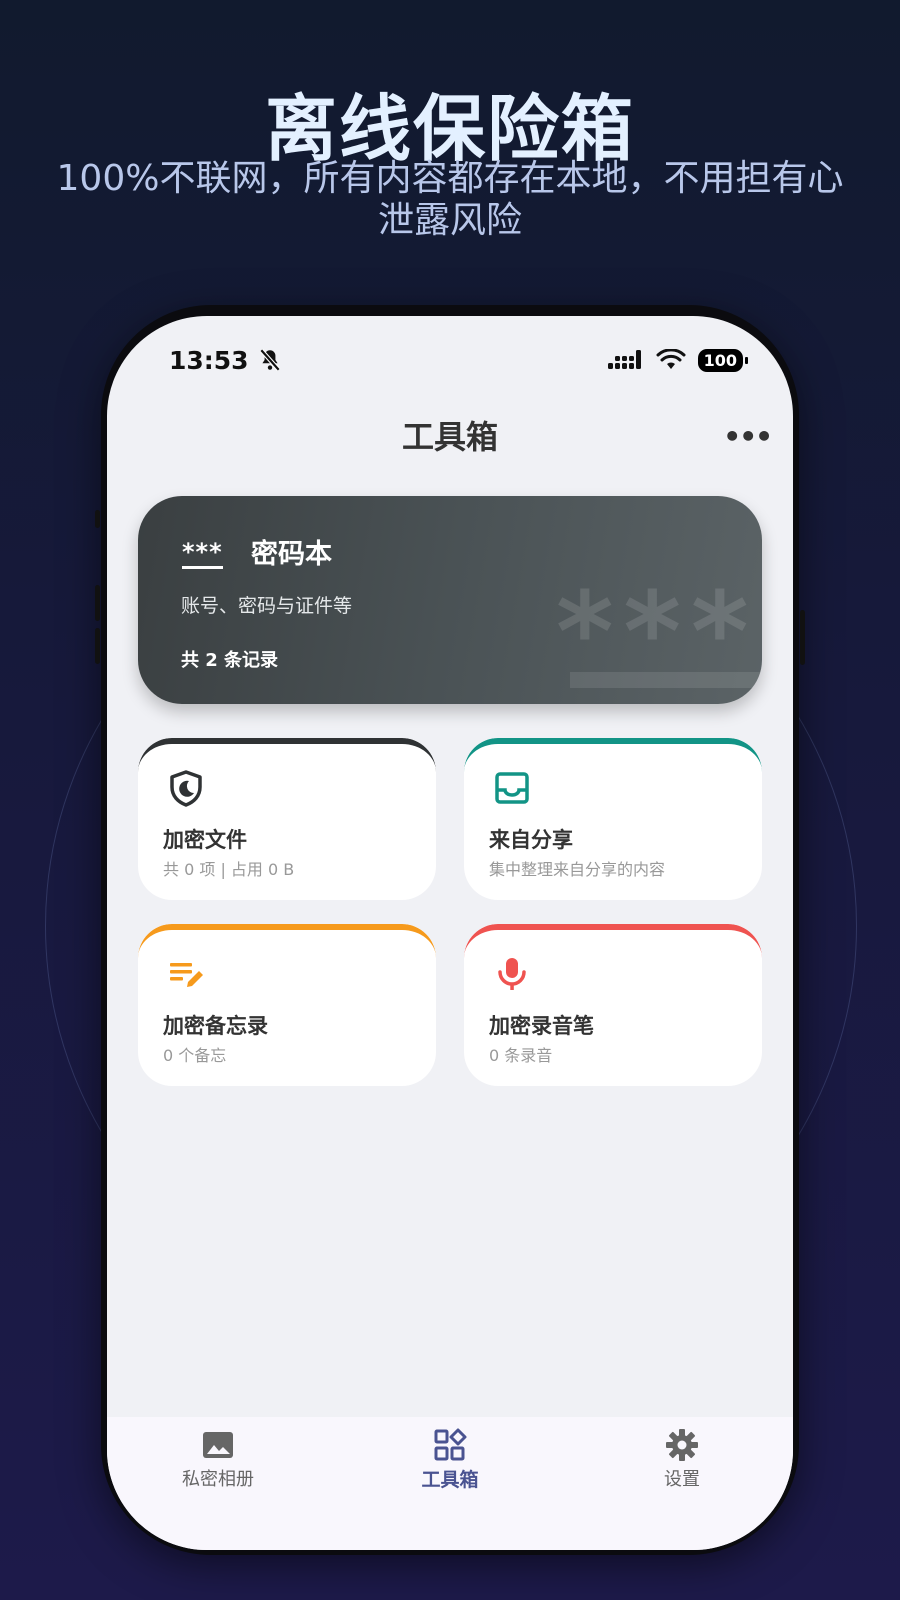 This screenshot has width=900, height=1600. Describe the element at coordinates (202, 553) in the screenshot. I see `password-stars-icon: ***` at that location.